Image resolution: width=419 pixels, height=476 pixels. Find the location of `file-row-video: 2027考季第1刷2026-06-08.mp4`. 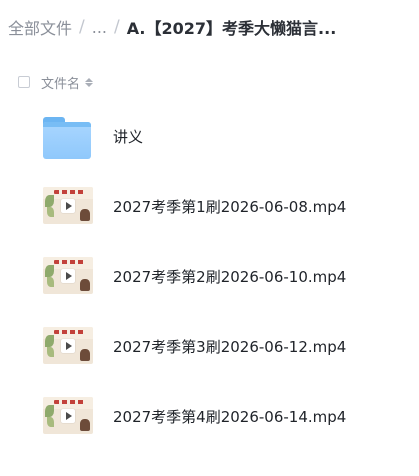

file-row-video: 2027考季第1刷2026-06-08.mp4 is located at coordinates (209, 207).